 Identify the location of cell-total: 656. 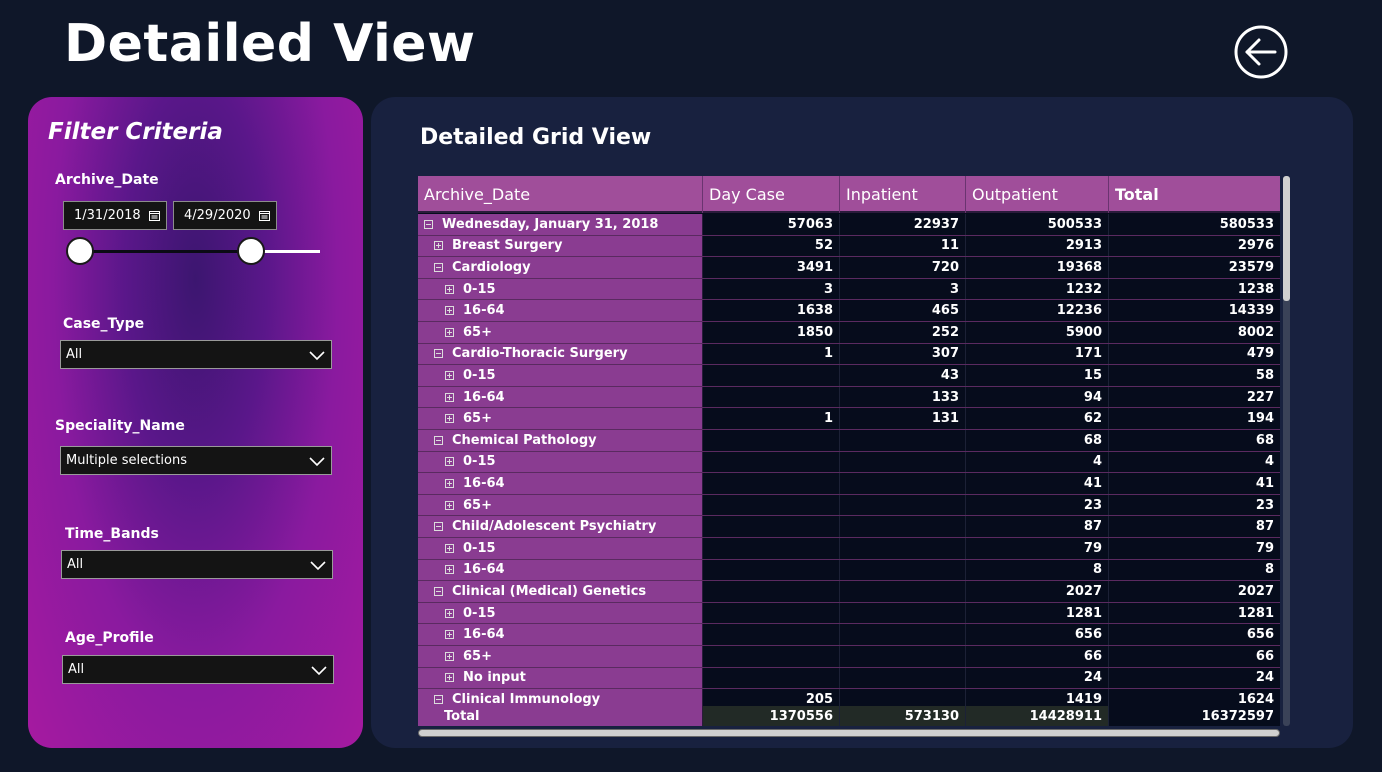
(1260, 635).